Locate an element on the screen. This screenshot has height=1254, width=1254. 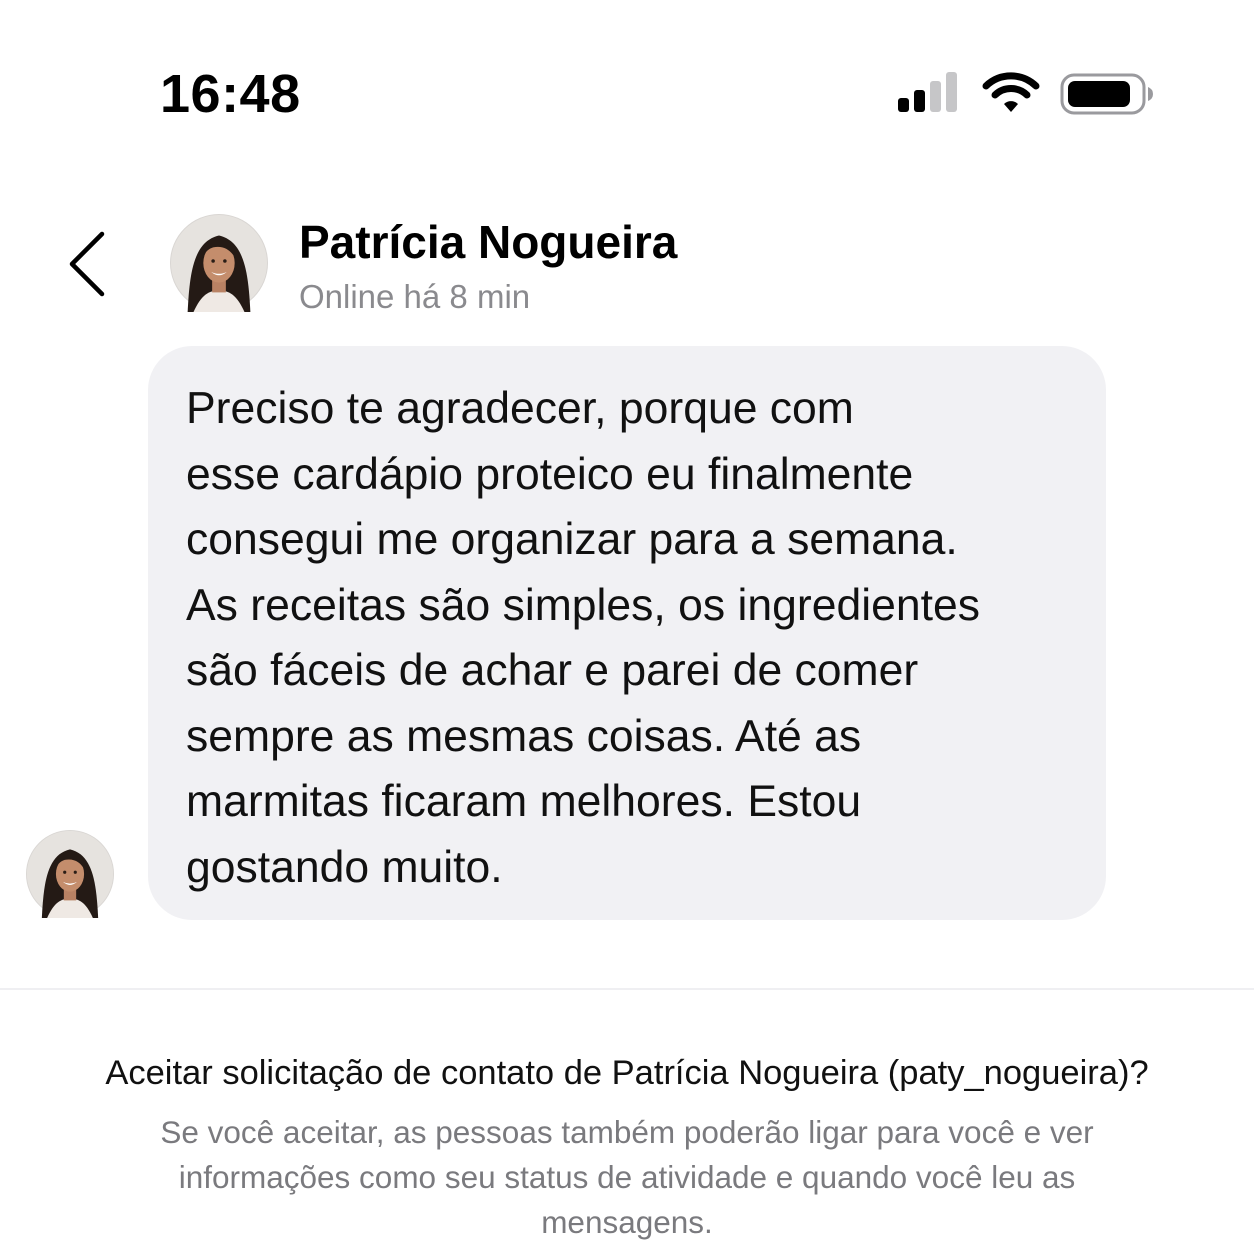
message-line: gostando muito. is located at coordinates (344, 867).